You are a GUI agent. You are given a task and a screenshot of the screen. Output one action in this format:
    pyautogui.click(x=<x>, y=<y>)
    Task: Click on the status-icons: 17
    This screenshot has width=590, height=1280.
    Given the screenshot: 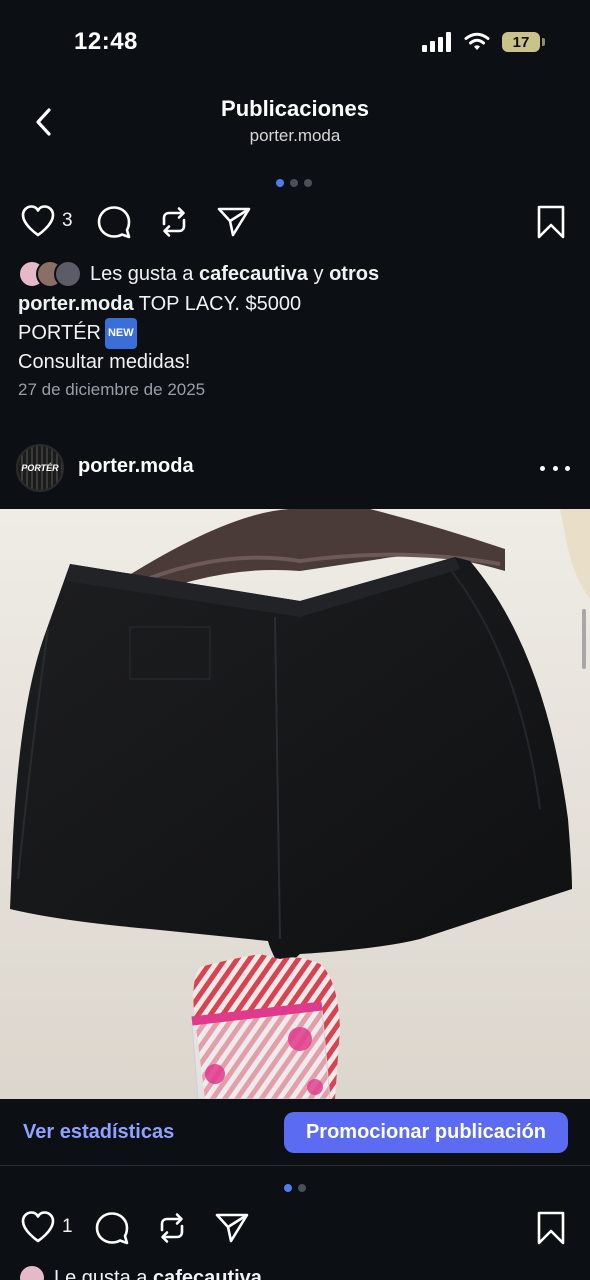 What is the action you would take?
    pyautogui.click(x=483, y=42)
    